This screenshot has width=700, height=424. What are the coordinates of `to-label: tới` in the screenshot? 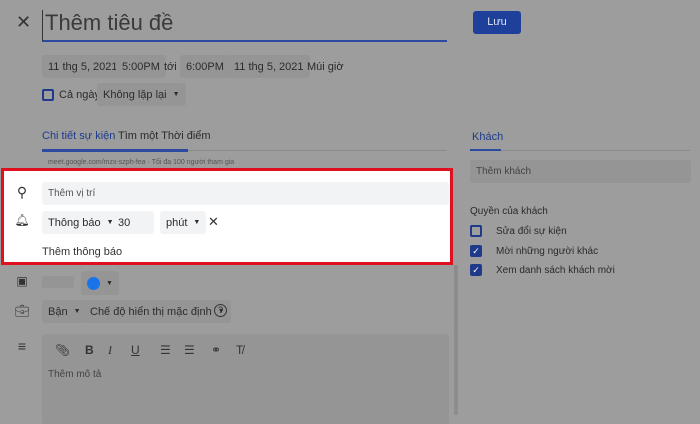 It's located at (170, 67).